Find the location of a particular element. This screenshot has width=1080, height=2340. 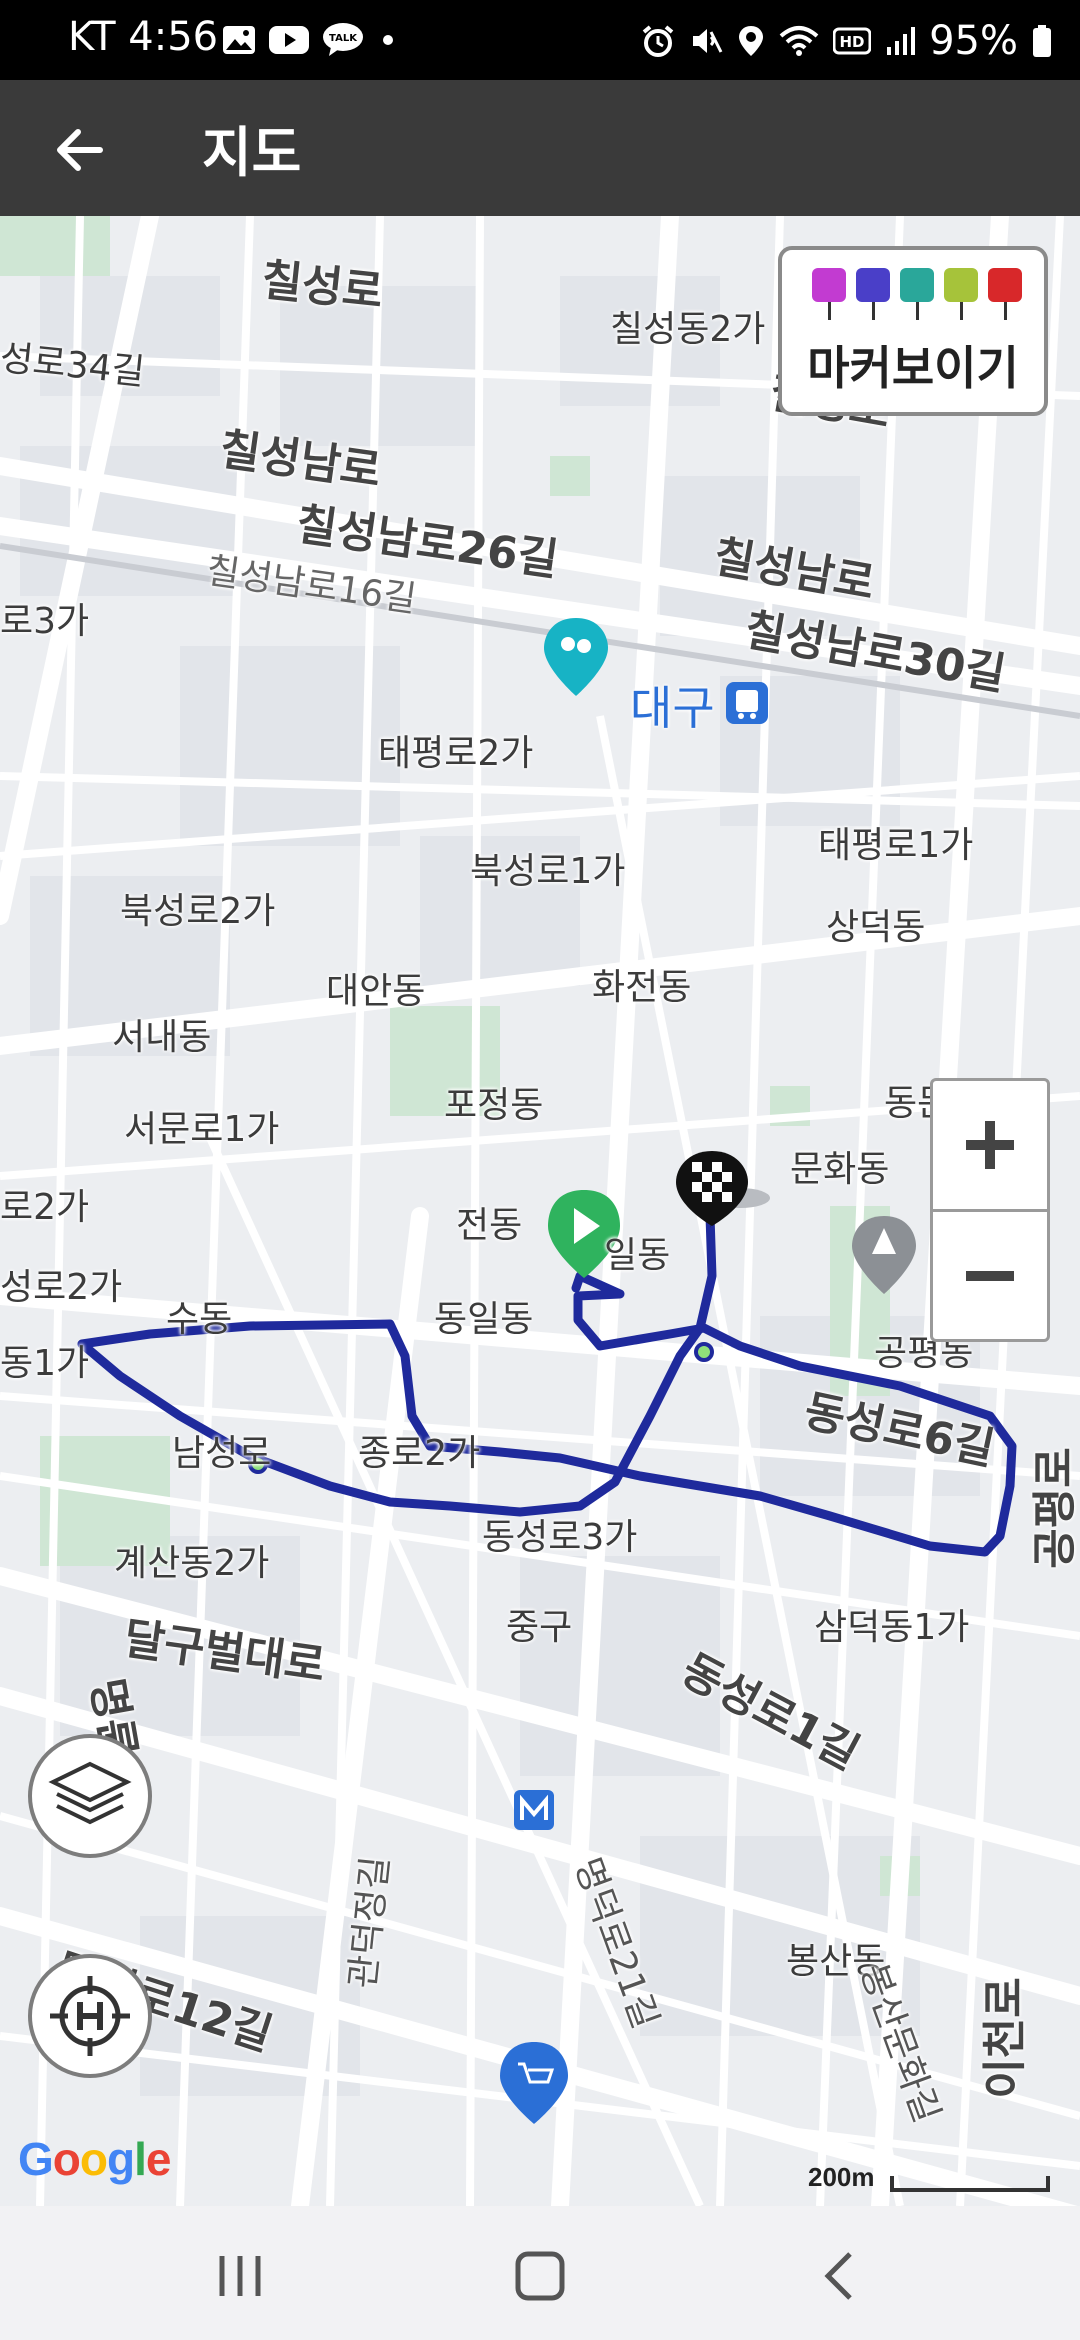

map-label-dong-1ga: 동1가 is located at coordinates (45, 1363).